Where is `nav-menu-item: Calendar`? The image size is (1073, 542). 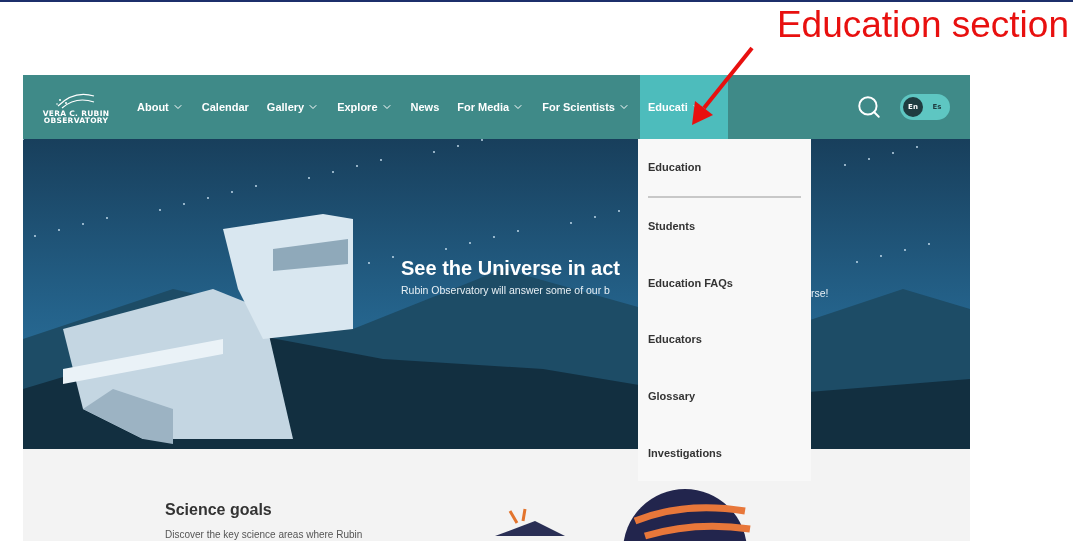 nav-menu-item: Calendar is located at coordinates (225, 107).